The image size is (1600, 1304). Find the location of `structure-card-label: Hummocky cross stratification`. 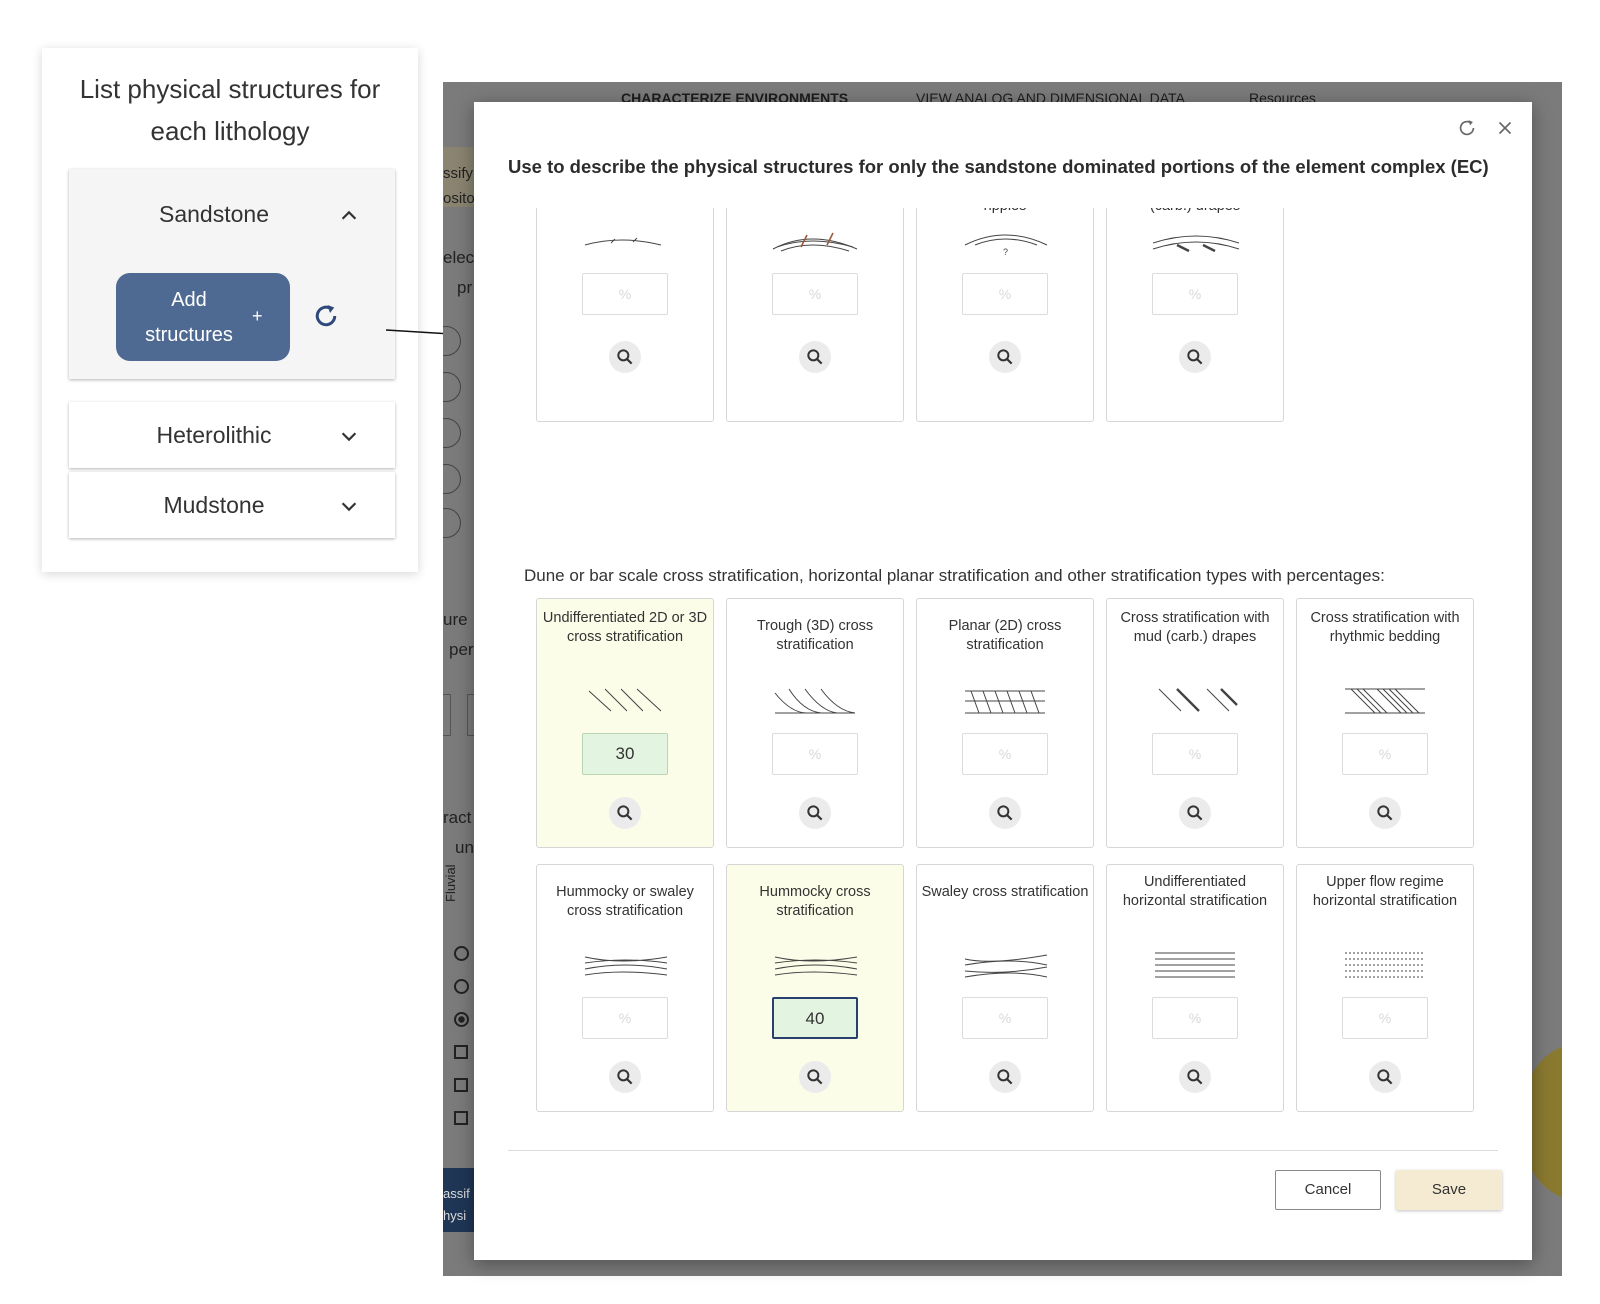

structure-card-label: Hummocky cross stratification is located at coordinates (815, 901).